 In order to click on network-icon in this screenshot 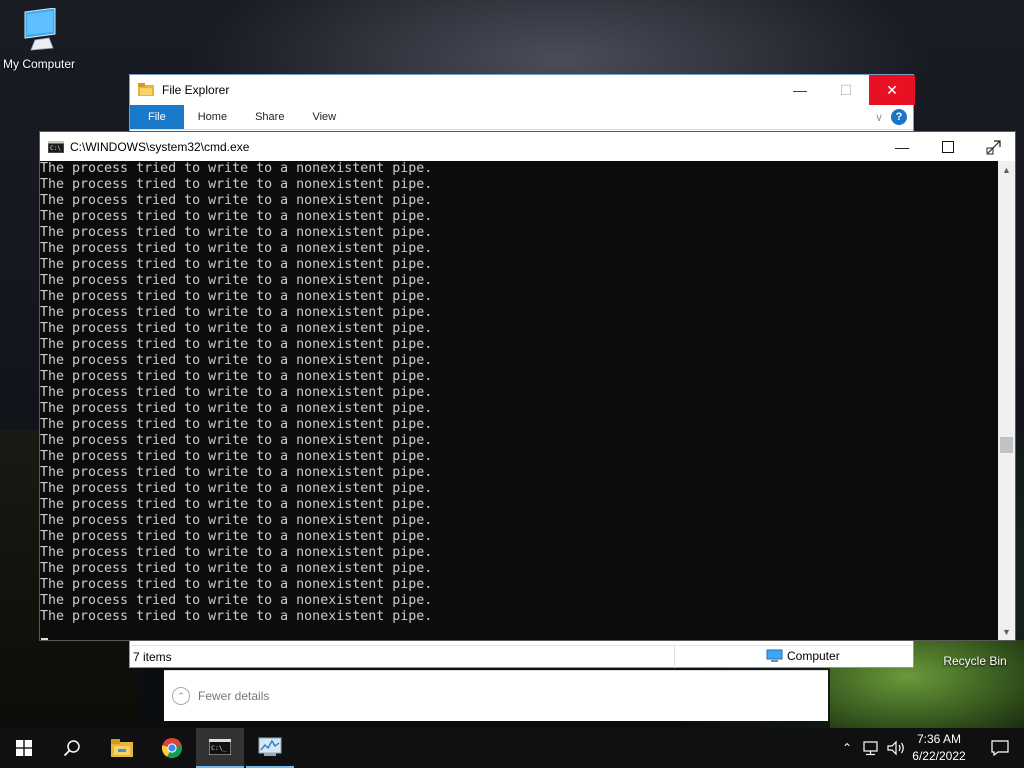, I will do `click(871, 748)`.